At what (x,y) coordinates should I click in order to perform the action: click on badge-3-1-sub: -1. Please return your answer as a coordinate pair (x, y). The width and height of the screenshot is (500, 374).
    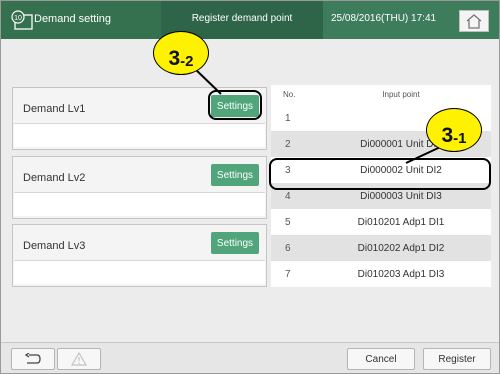
    Looking at the image, I should click on (460, 138).